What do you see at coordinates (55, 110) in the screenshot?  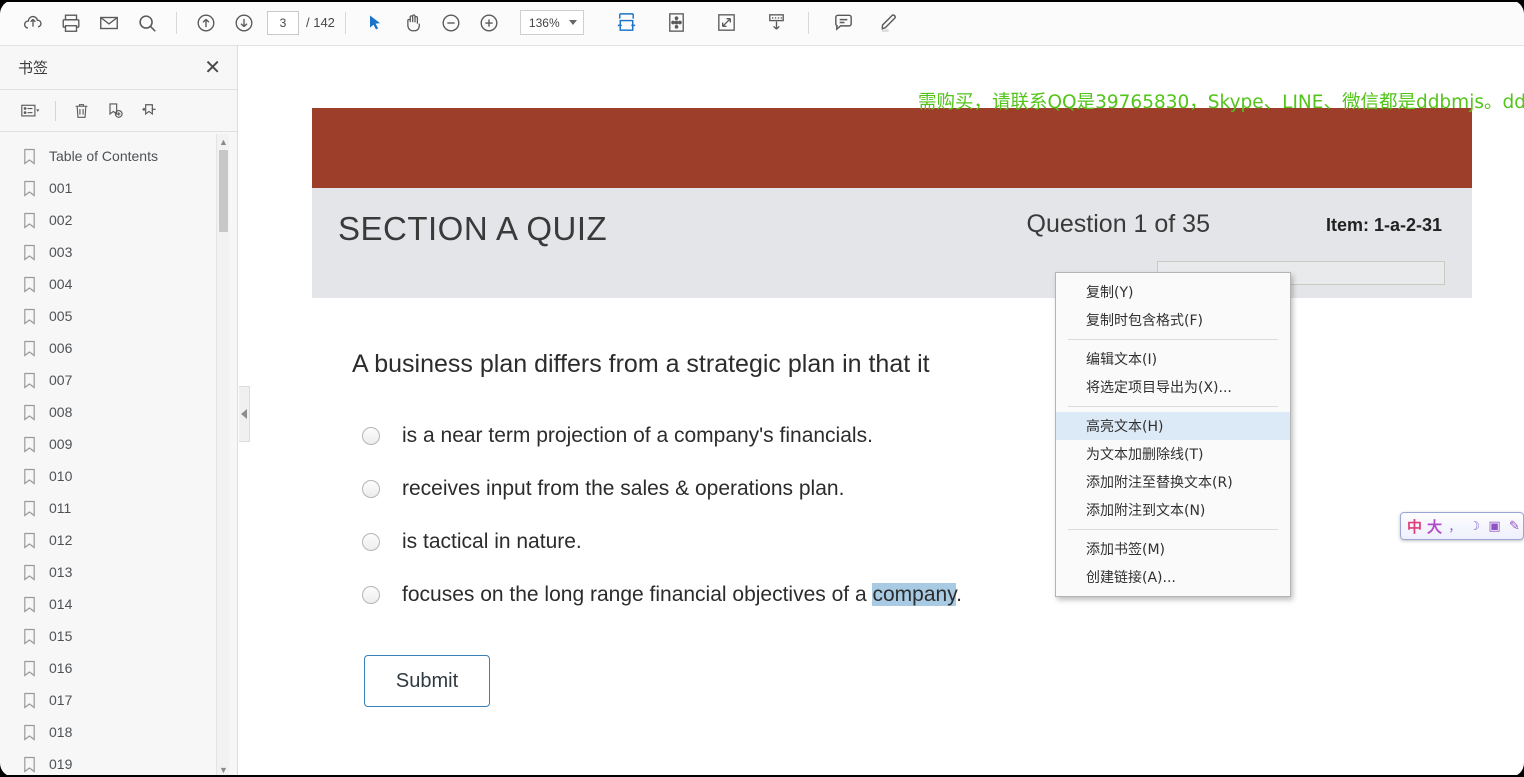 I see `sidebar-tool-divider` at bounding box center [55, 110].